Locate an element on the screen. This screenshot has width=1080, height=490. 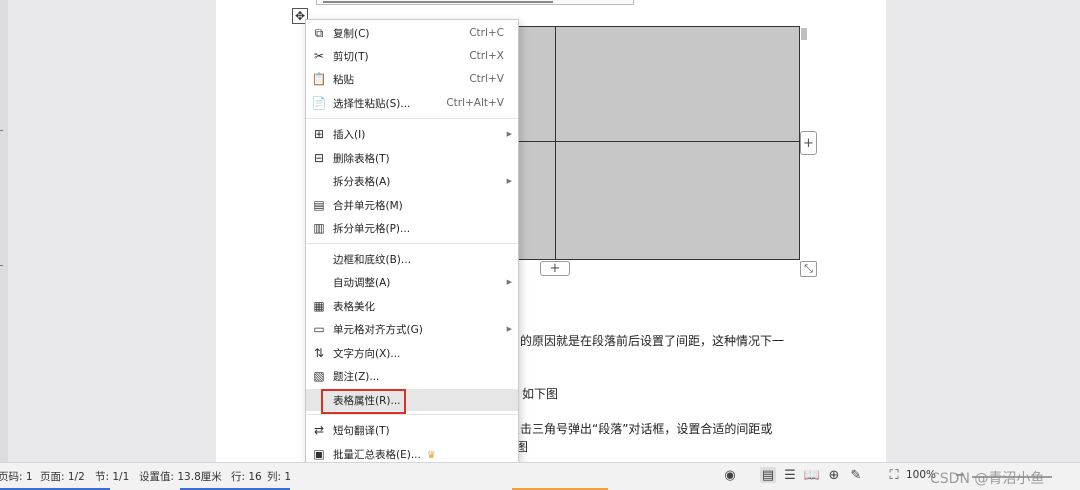
menu-item-translate: ⇄ 短句翻译(T) is located at coordinates (412, 430).